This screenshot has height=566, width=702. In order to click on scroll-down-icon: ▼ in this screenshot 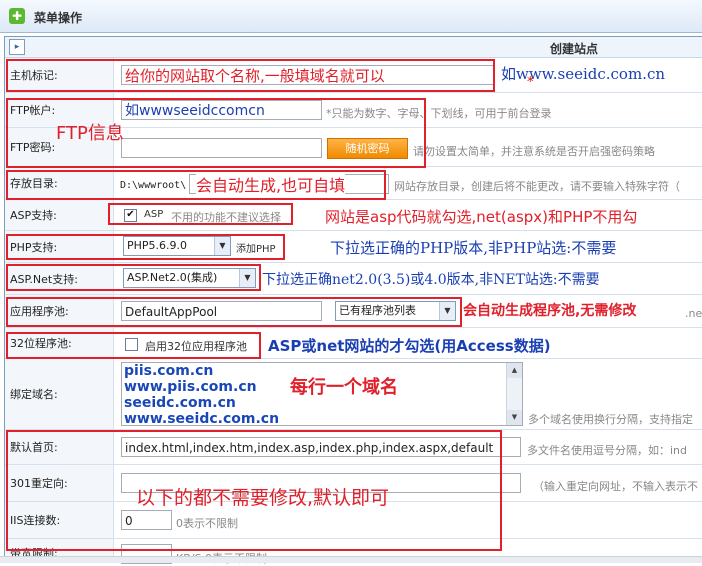, I will do `click(514, 417)`.